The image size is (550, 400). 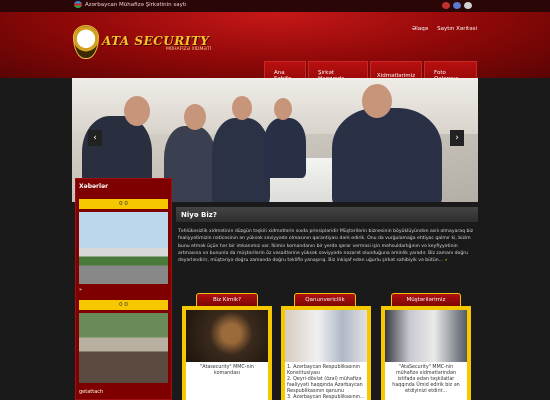 I want to click on why-us-heading: Niyə Biz?, so click(x=327, y=214).